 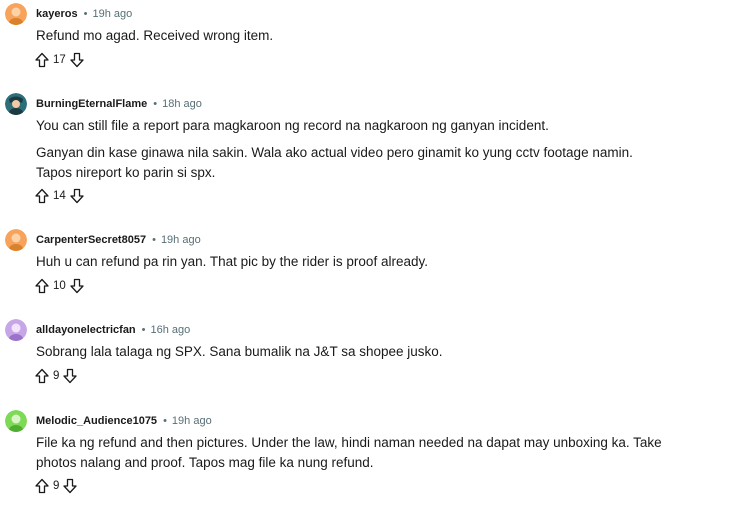 I want to click on comment-meta: CarpenterSecret8057 • 19h ago, so click(x=118, y=240).